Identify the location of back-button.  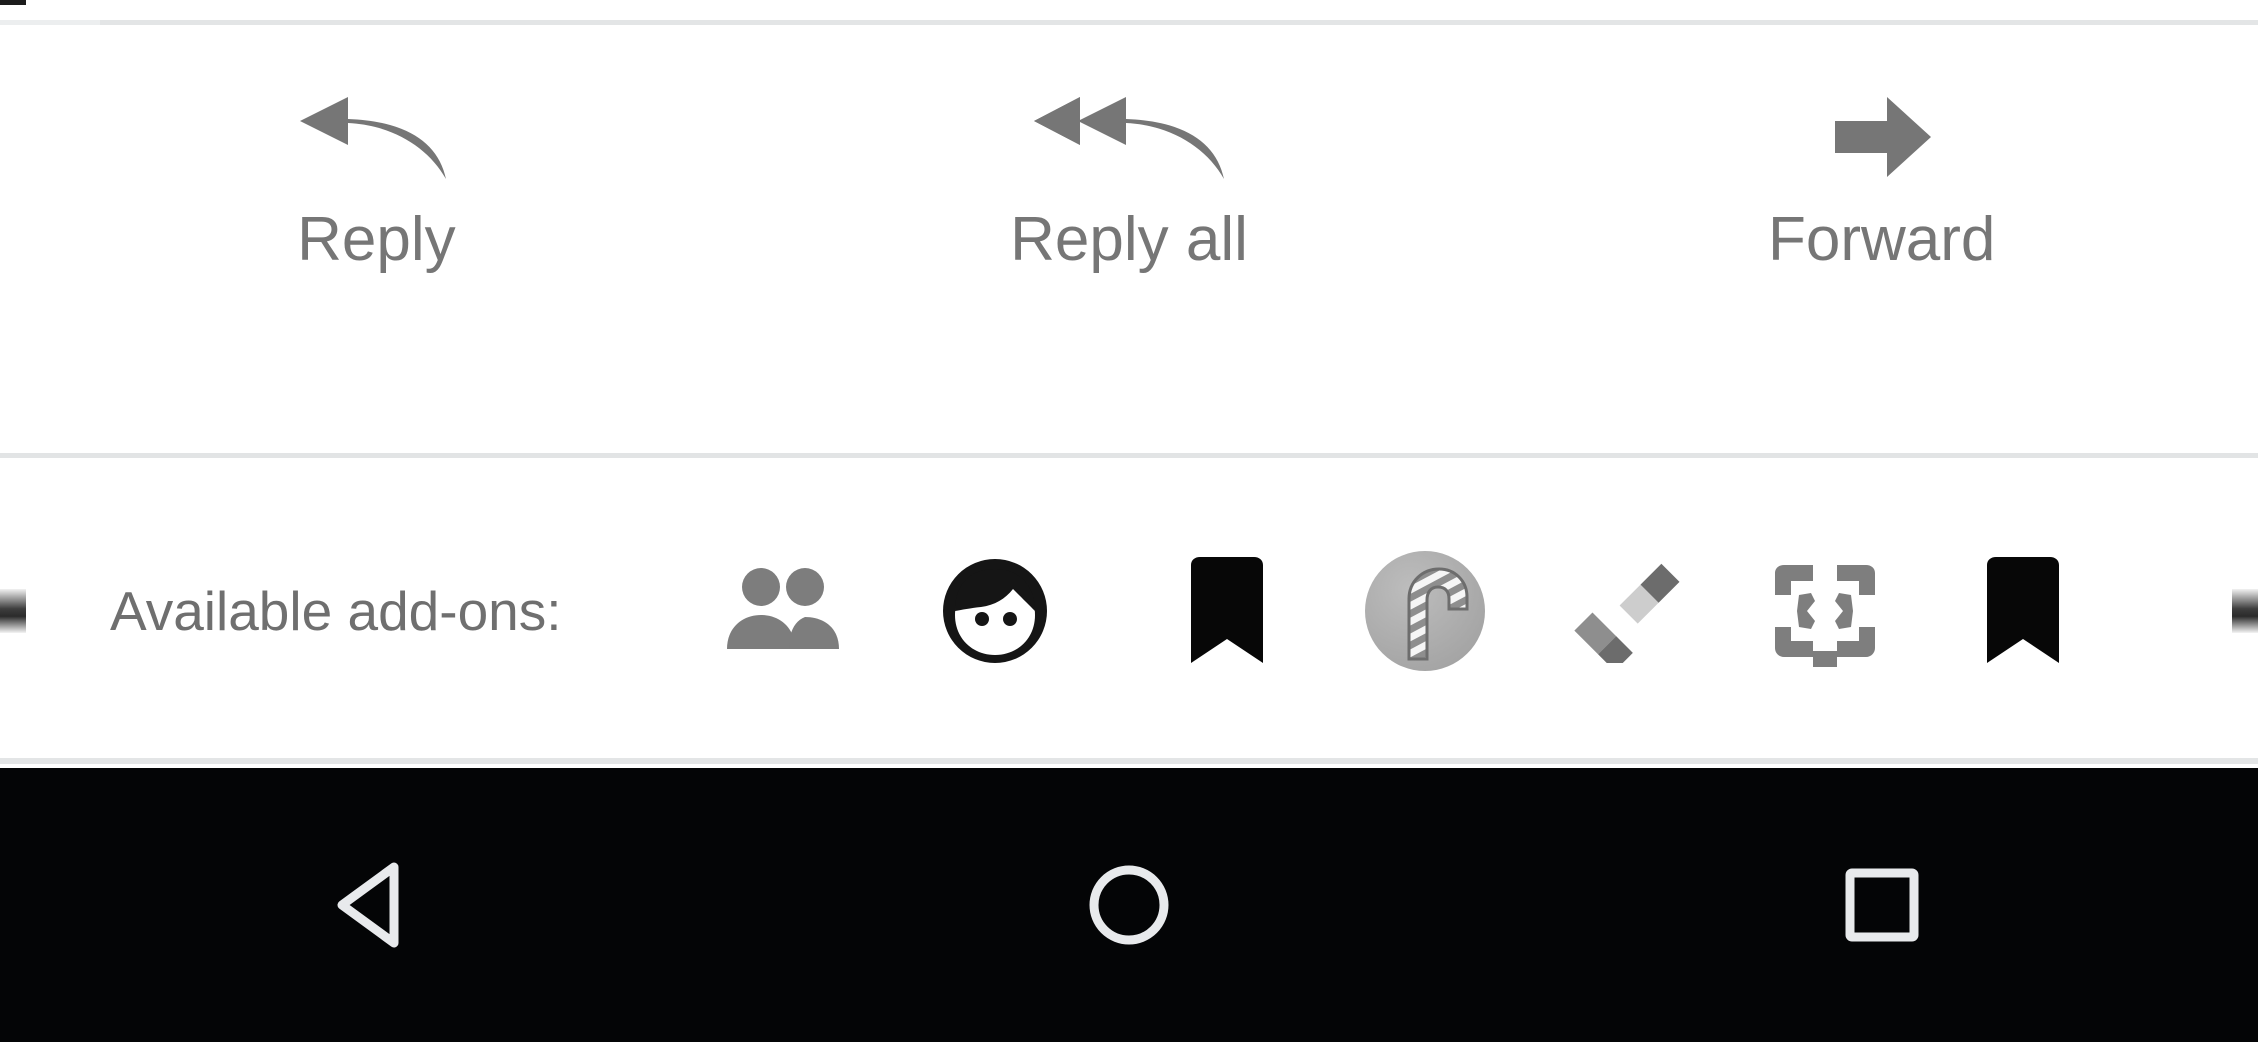
(376, 905).